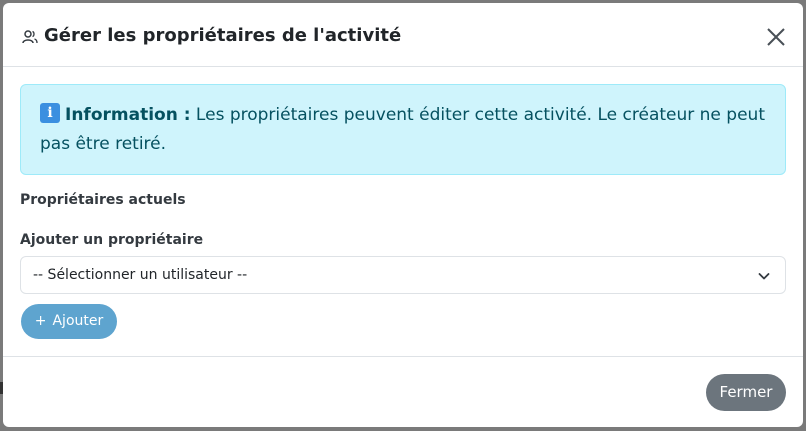 This screenshot has width=806, height=431. I want to click on user-select: -- Sélectionner un utilisateur --, so click(403, 275).